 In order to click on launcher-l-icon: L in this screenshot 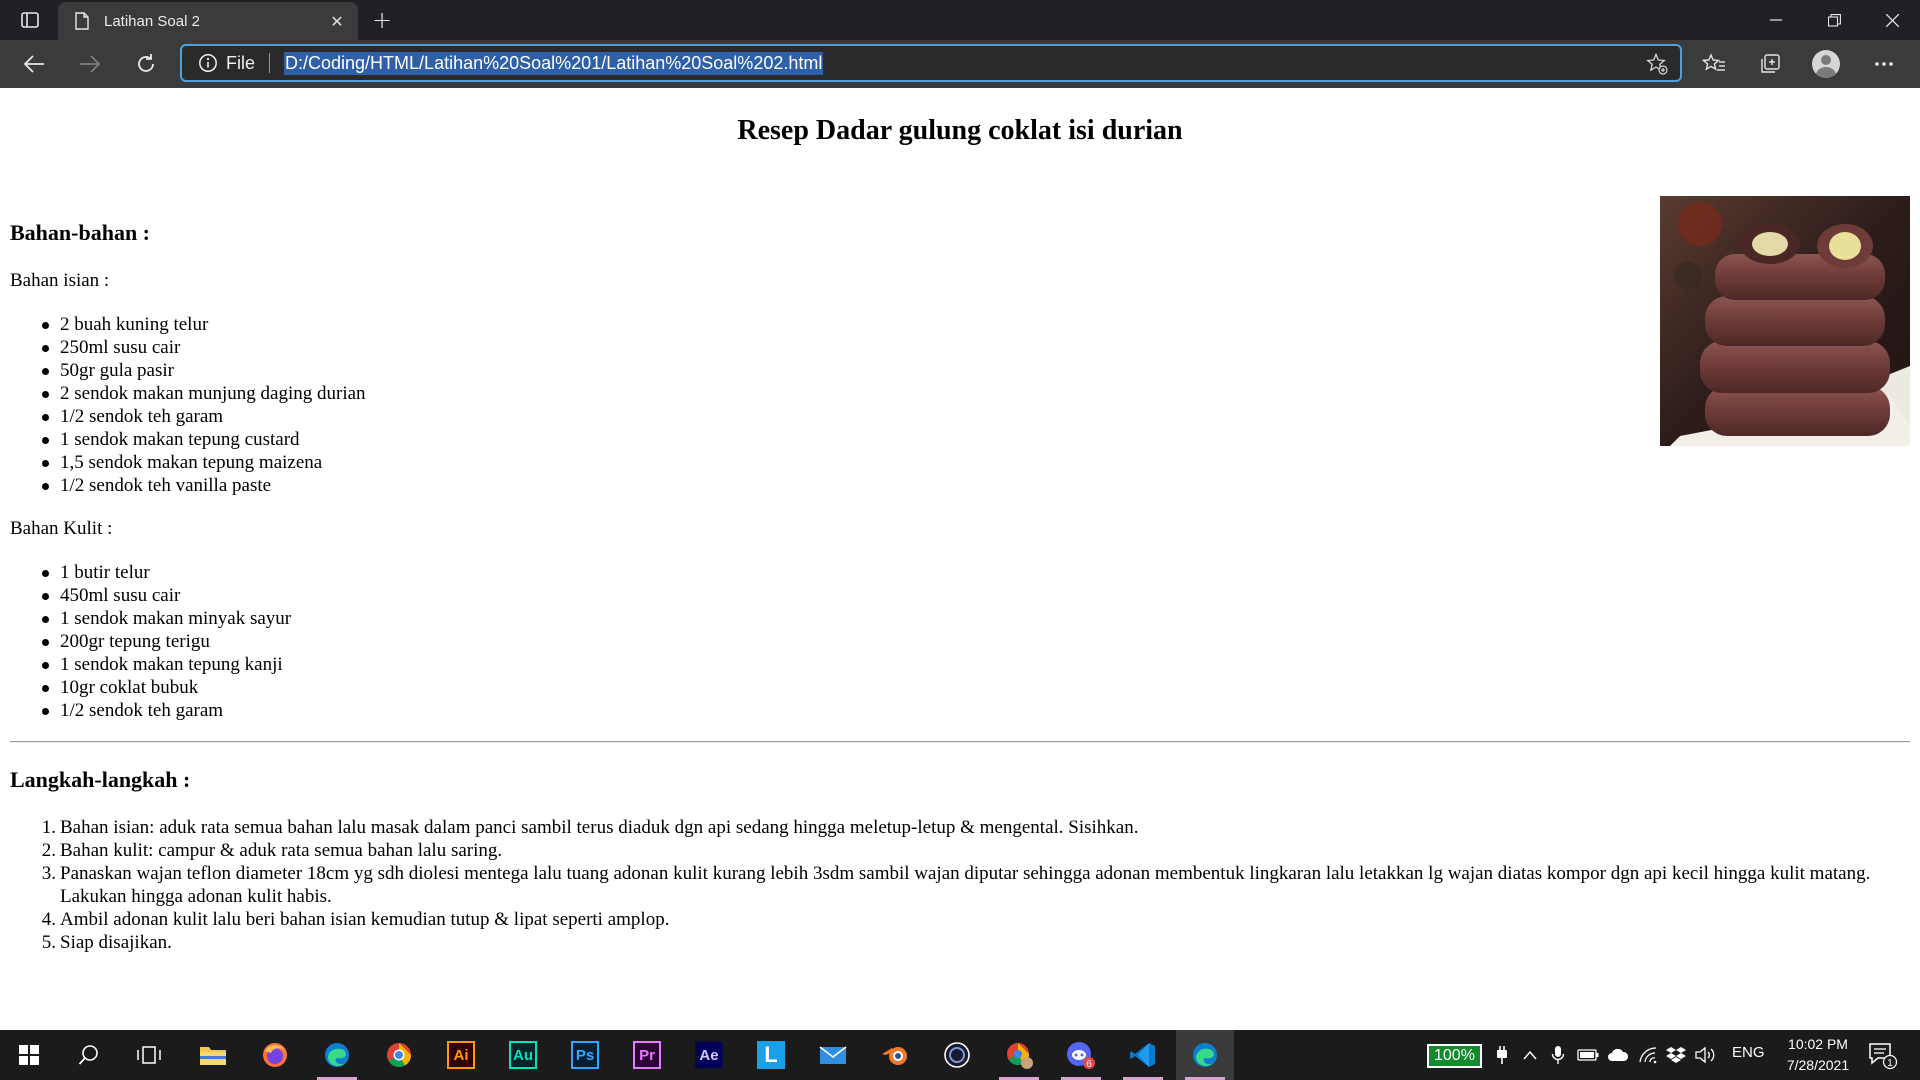, I will do `click(771, 1055)`.